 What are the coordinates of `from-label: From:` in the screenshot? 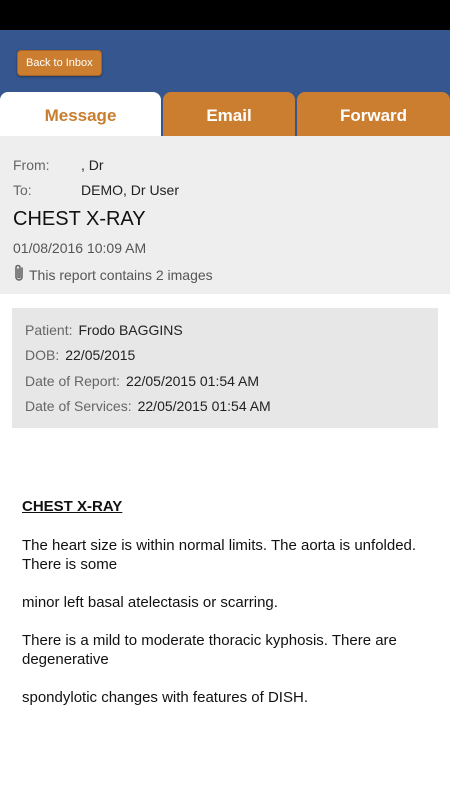 It's located at (31, 165).